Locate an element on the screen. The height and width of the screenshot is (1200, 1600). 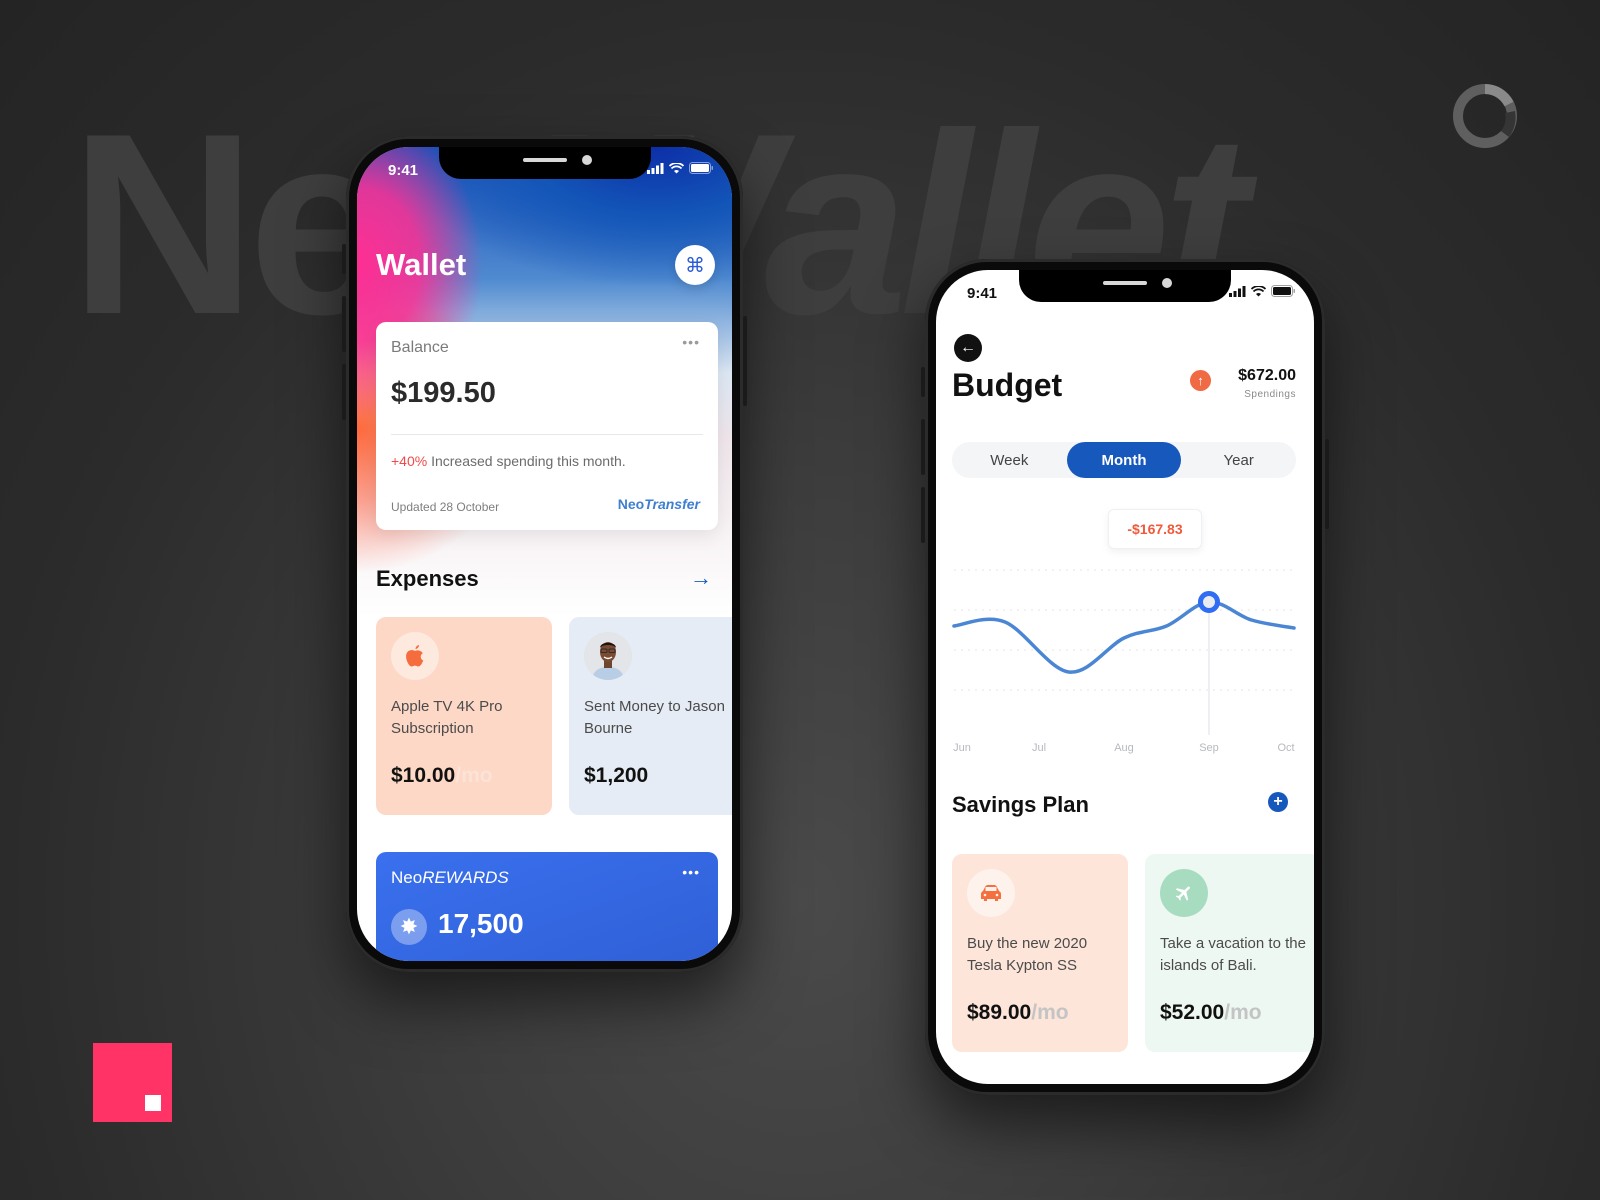
period-selector: Week Month Year is located at coordinates (1124, 460).